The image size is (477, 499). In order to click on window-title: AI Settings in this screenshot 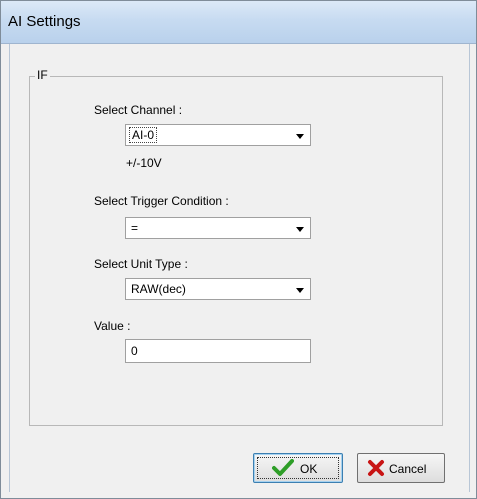, I will do `click(44, 21)`.